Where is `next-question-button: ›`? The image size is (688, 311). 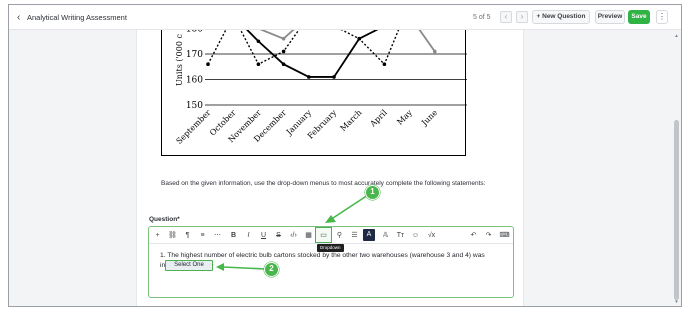 next-question-button: › is located at coordinates (522, 17).